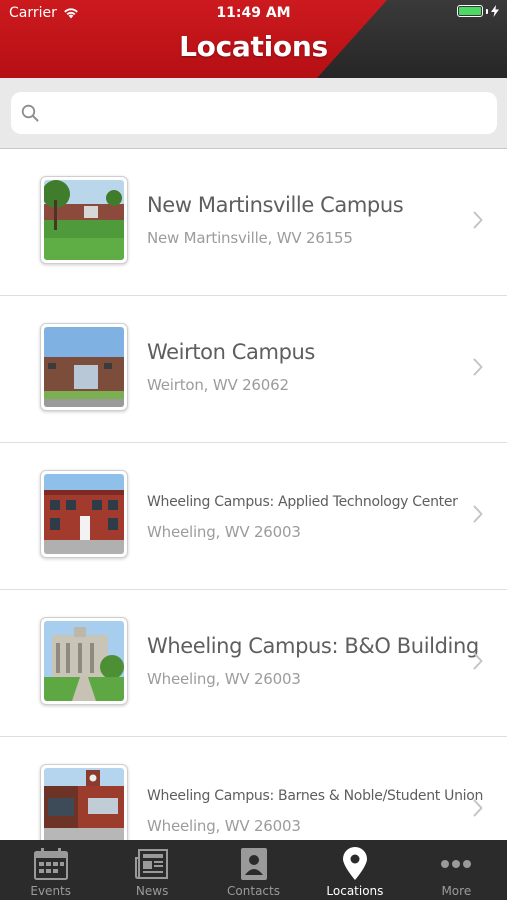 This screenshot has height=900, width=507. What do you see at coordinates (30, 113) in the screenshot?
I see `search-icon` at bounding box center [30, 113].